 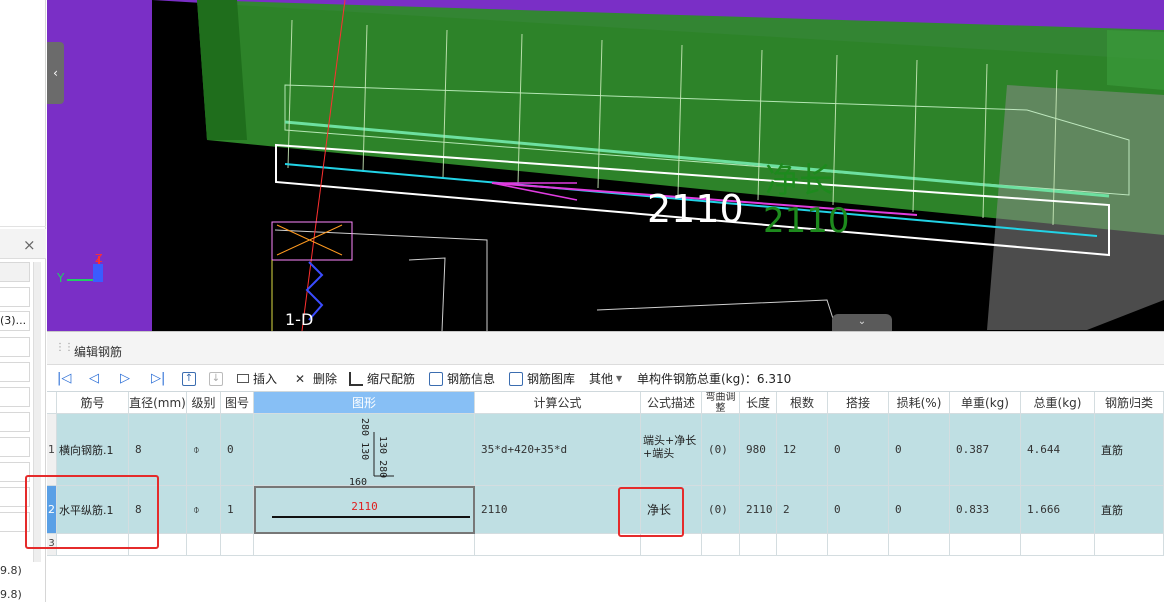 I want to click on total-weight-cell, so click(x=1058, y=545).